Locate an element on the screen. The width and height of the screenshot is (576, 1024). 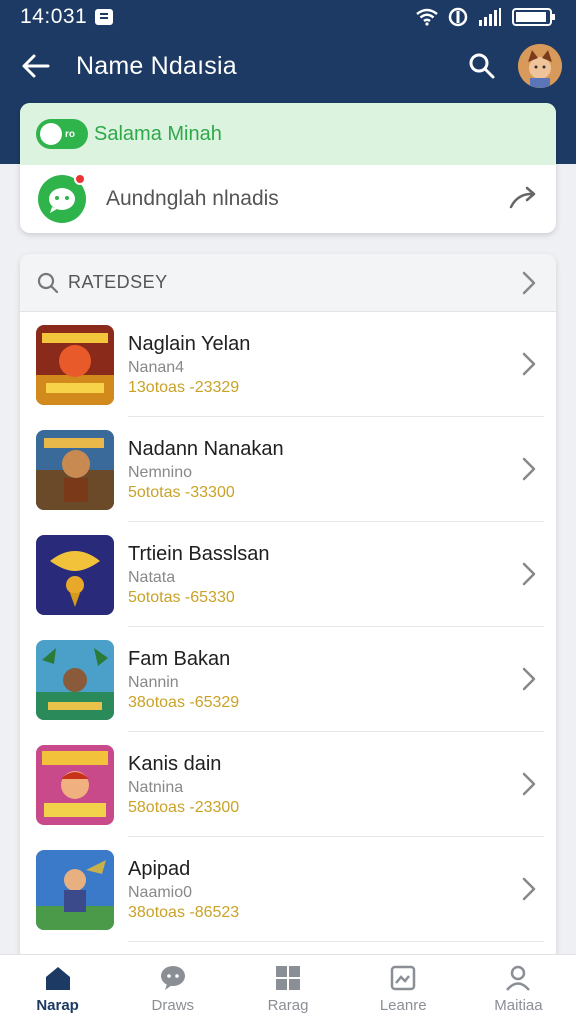
list-header-label: RATEDSEY is located at coordinates (118, 282).